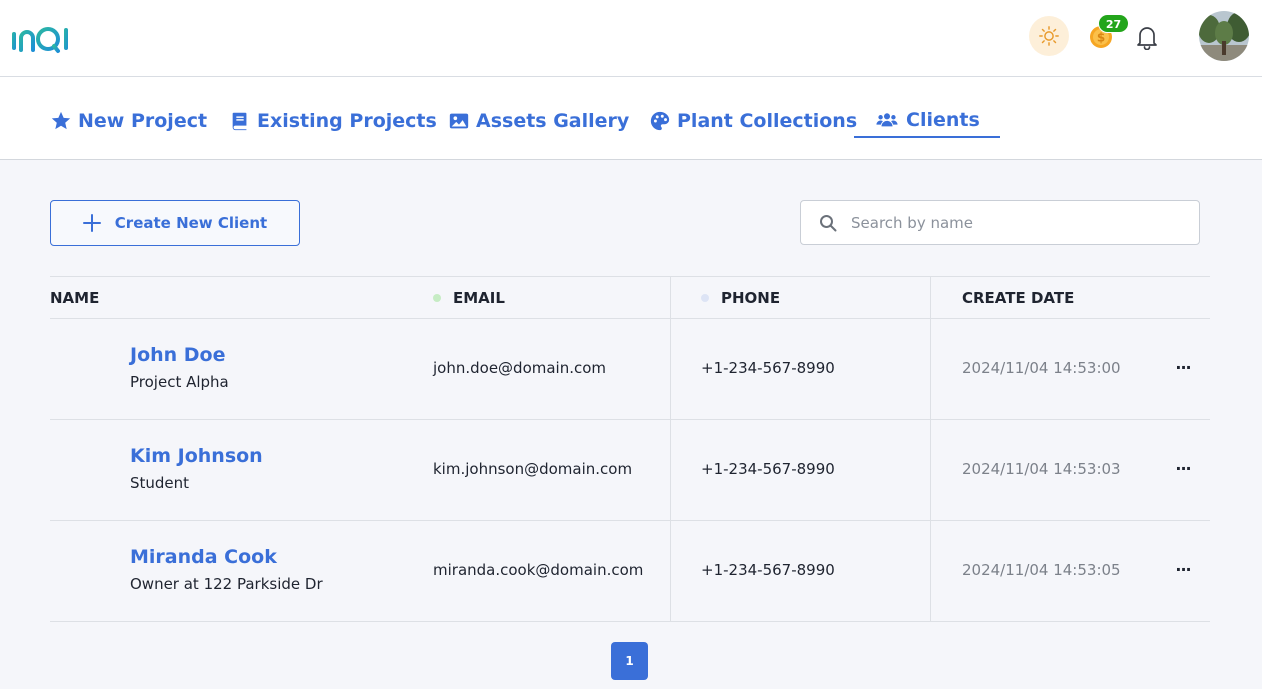  I want to click on header-create-date: CREATE DATE, so click(1018, 298).